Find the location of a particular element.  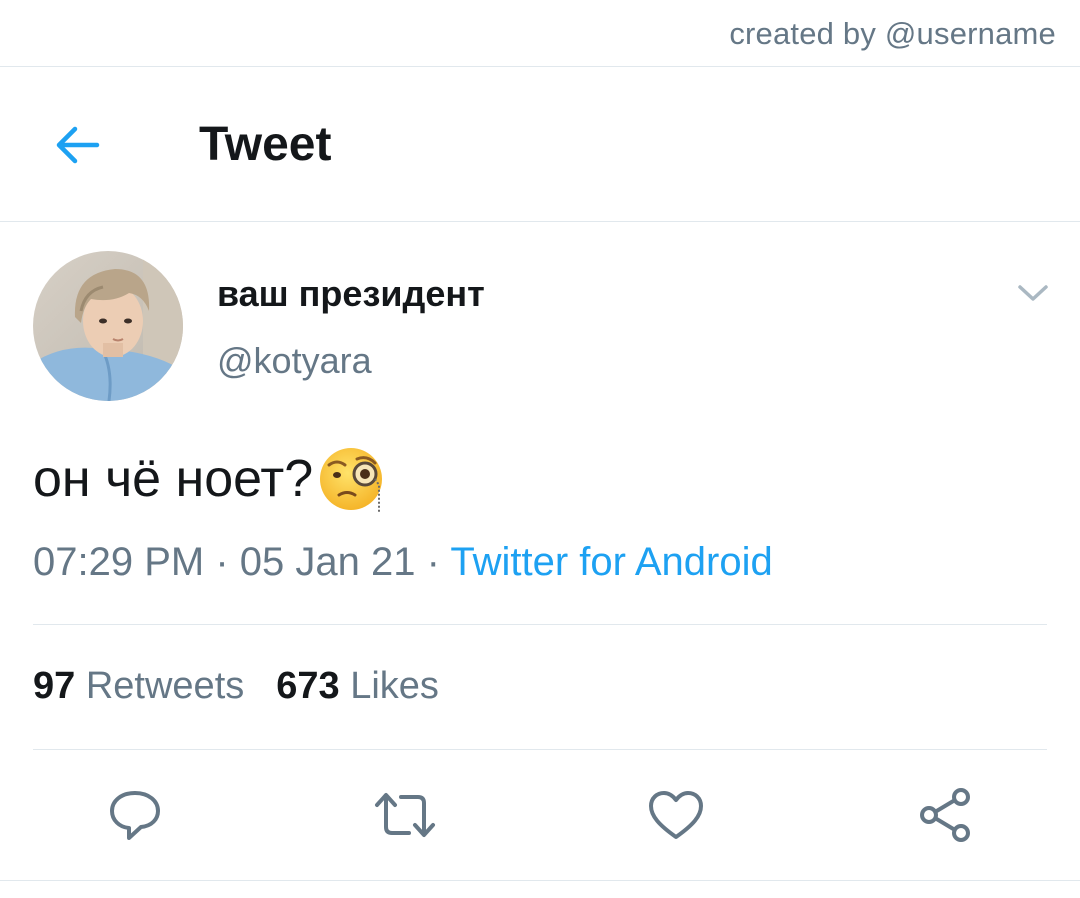

chevron-down-icon is located at coordinates (1033, 293).